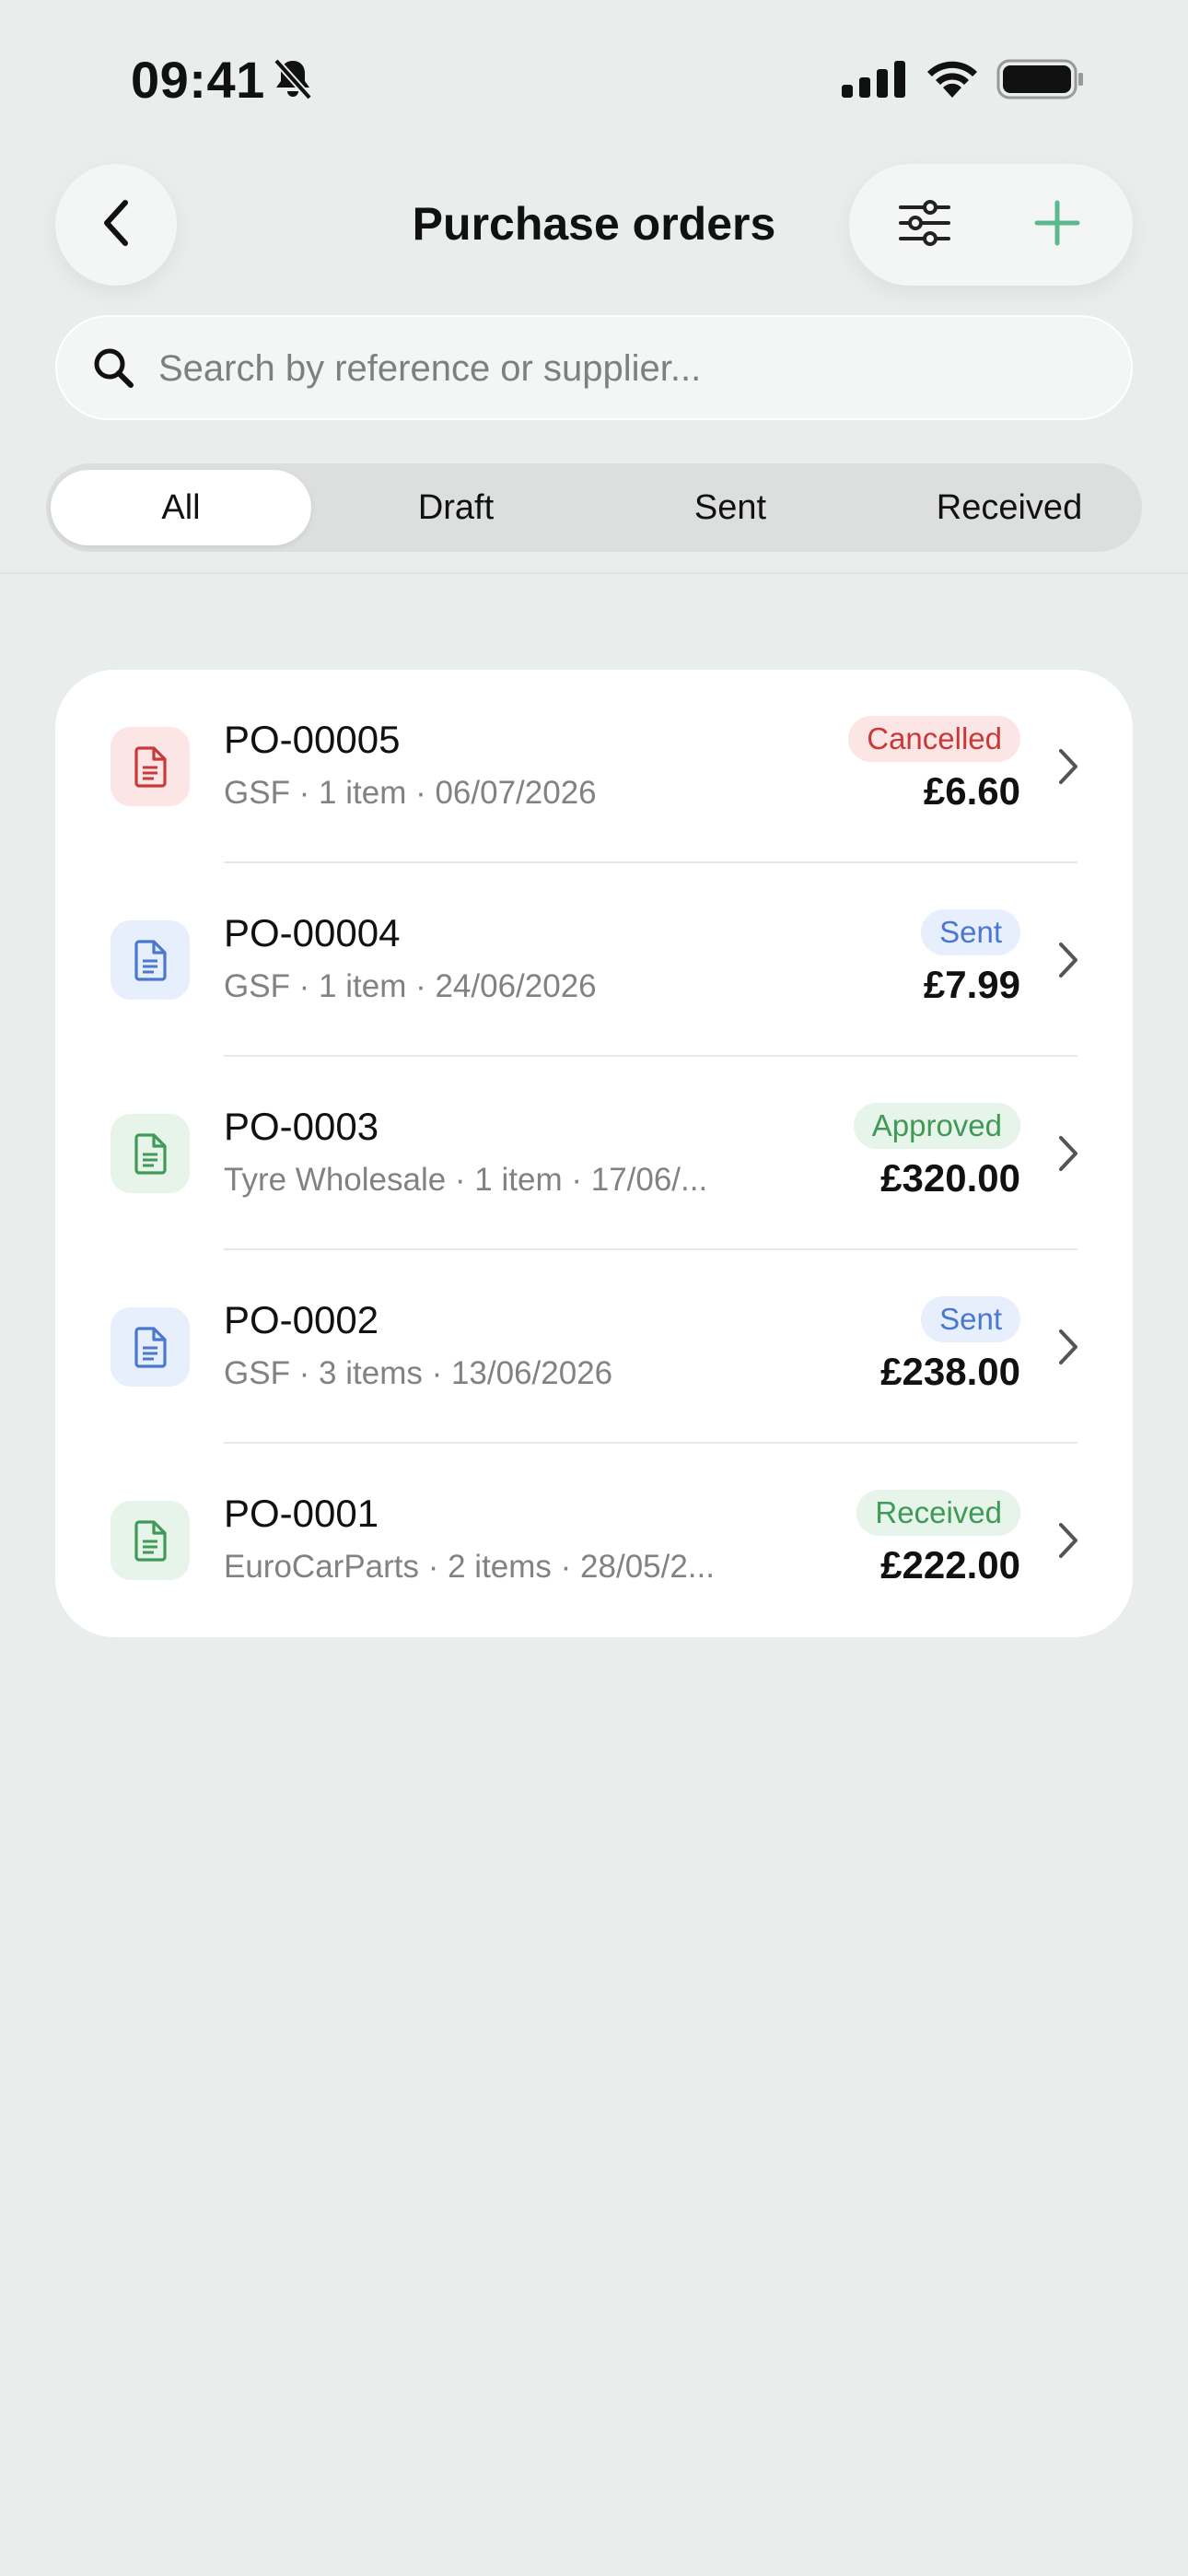 The image size is (1188, 2576). I want to click on order-reference: PO-0001, so click(301, 1513).